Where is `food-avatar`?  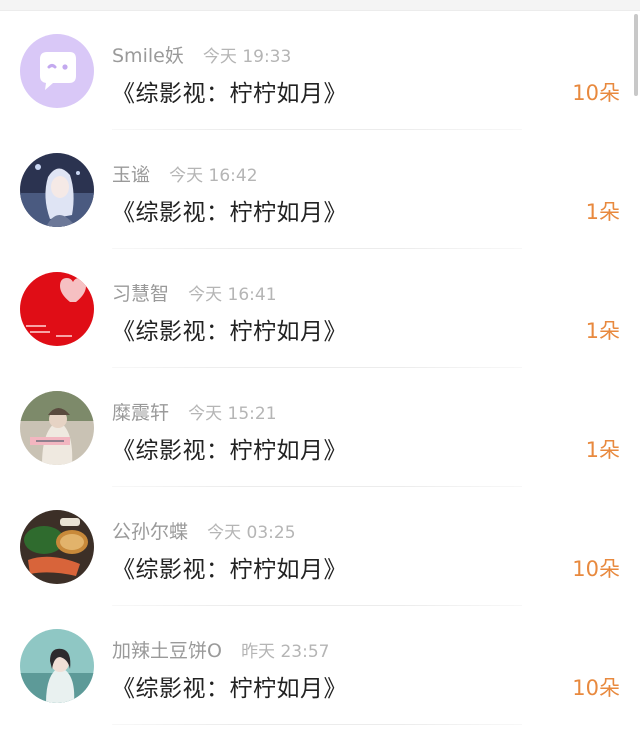 food-avatar is located at coordinates (57, 547).